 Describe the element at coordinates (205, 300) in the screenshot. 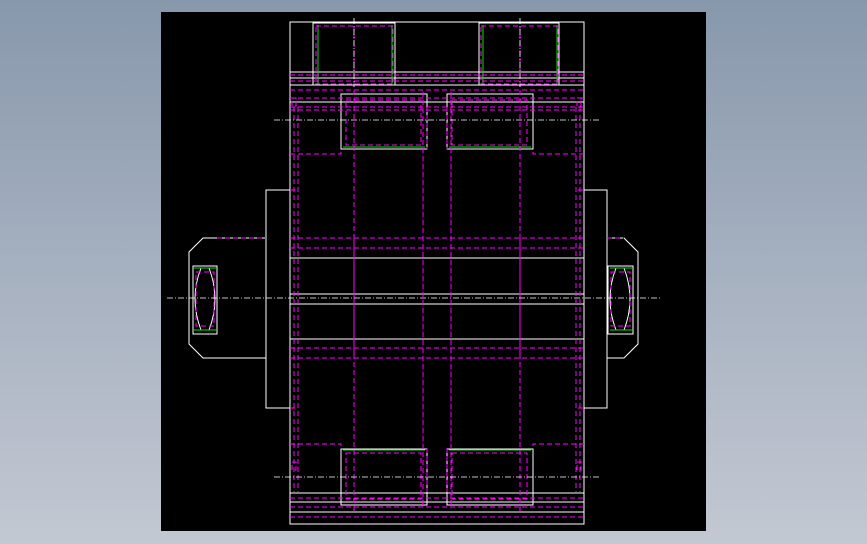

I see `left-bore` at that location.